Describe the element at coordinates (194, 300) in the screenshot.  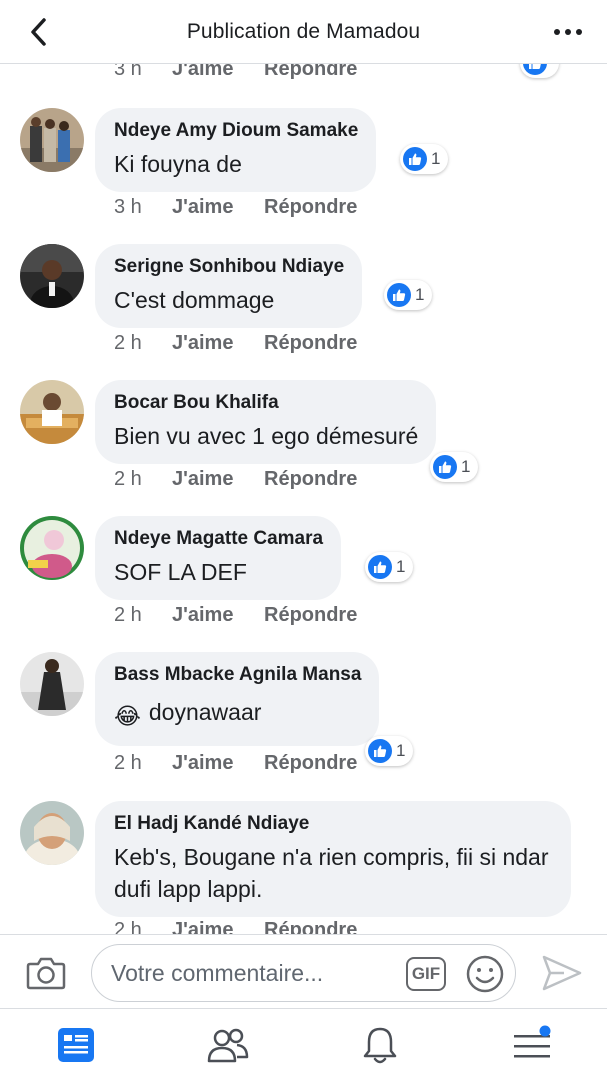
I see `comment-text: C'est dommage` at that location.